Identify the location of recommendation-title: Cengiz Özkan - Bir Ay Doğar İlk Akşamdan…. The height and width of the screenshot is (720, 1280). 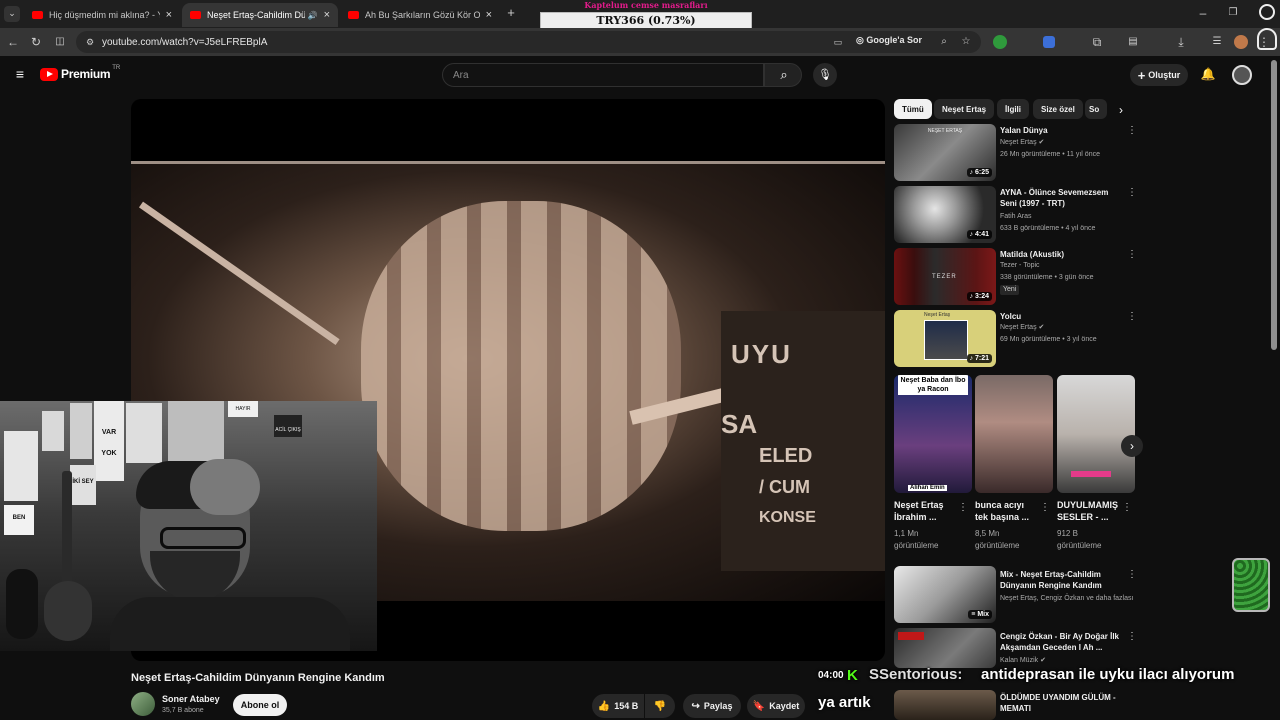
(1061, 642).